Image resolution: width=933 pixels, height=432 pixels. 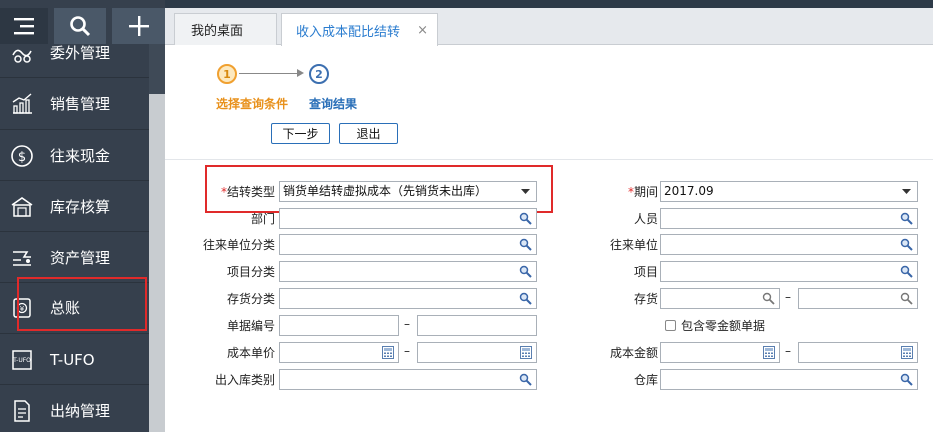 I want to click on cost-amount-to-field, so click(x=858, y=352).